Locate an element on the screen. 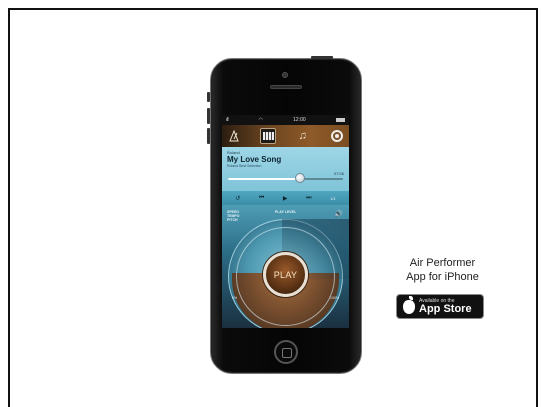  transport-controls: ↺ ⏮ ▶ ⏭ 1/1 is located at coordinates (285, 198).